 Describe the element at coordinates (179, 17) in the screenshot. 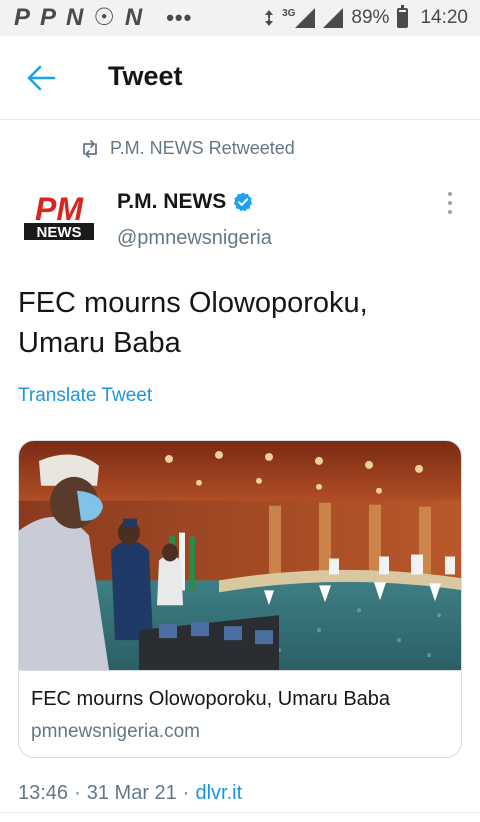

I see `more-notifications-icon: •••` at that location.